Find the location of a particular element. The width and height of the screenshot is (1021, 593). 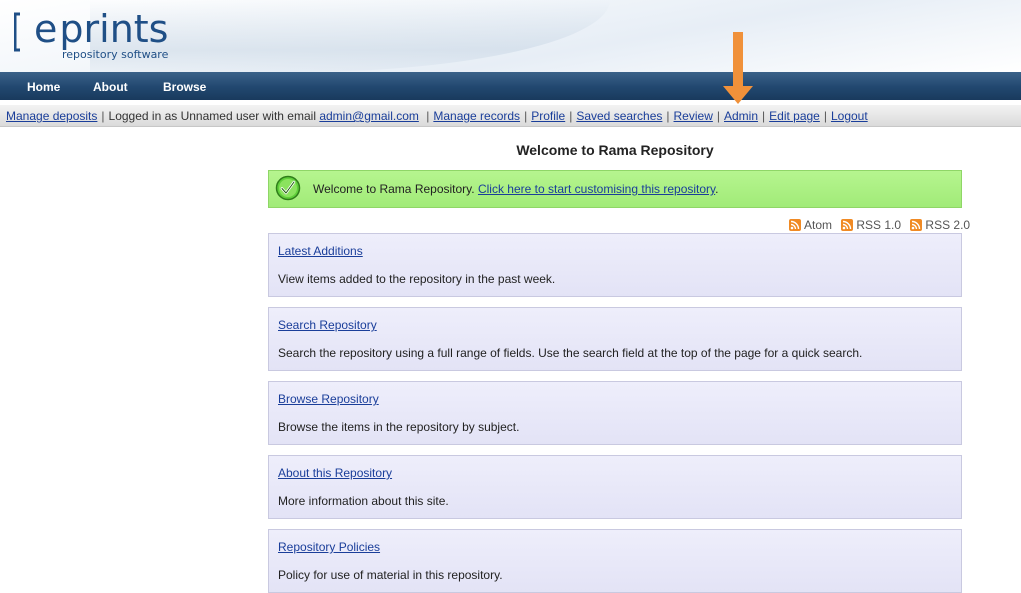

check-circle-icon is located at coordinates (288, 188).